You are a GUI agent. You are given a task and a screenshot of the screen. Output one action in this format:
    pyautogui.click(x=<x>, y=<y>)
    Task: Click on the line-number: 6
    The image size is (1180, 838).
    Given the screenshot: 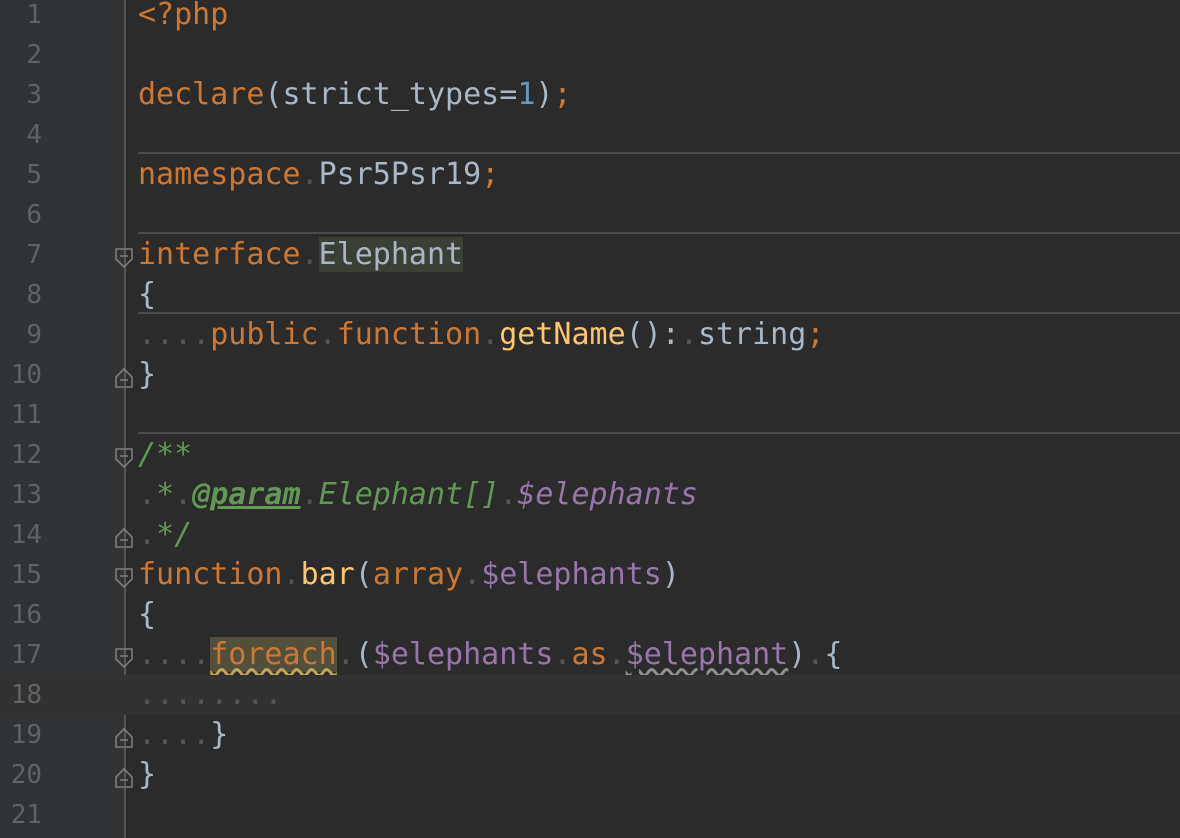 What is the action you would take?
    pyautogui.click(x=34, y=215)
    